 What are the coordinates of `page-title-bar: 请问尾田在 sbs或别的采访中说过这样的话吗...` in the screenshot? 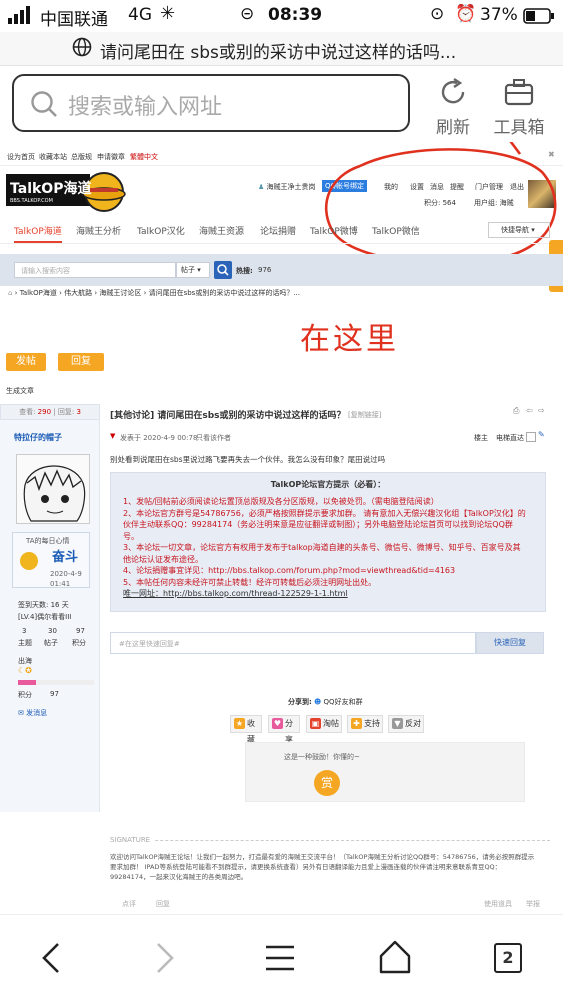 It's located at (281, 49).